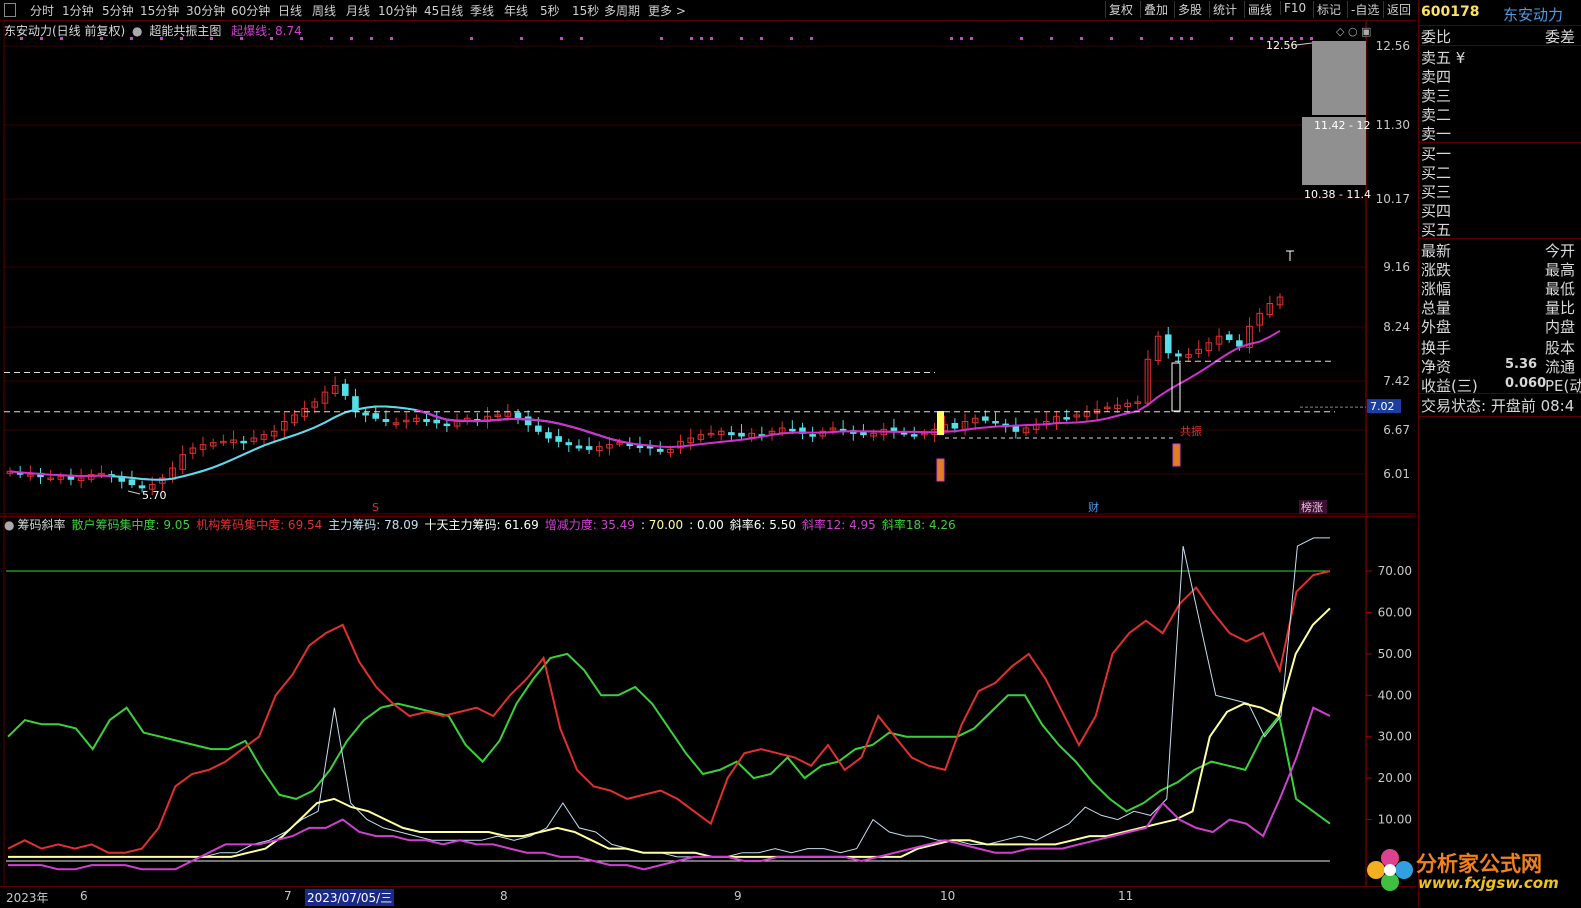 This screenshot has width=1581, height=908. I want to click on period-tab-10: 45日线, so click(443, 10).